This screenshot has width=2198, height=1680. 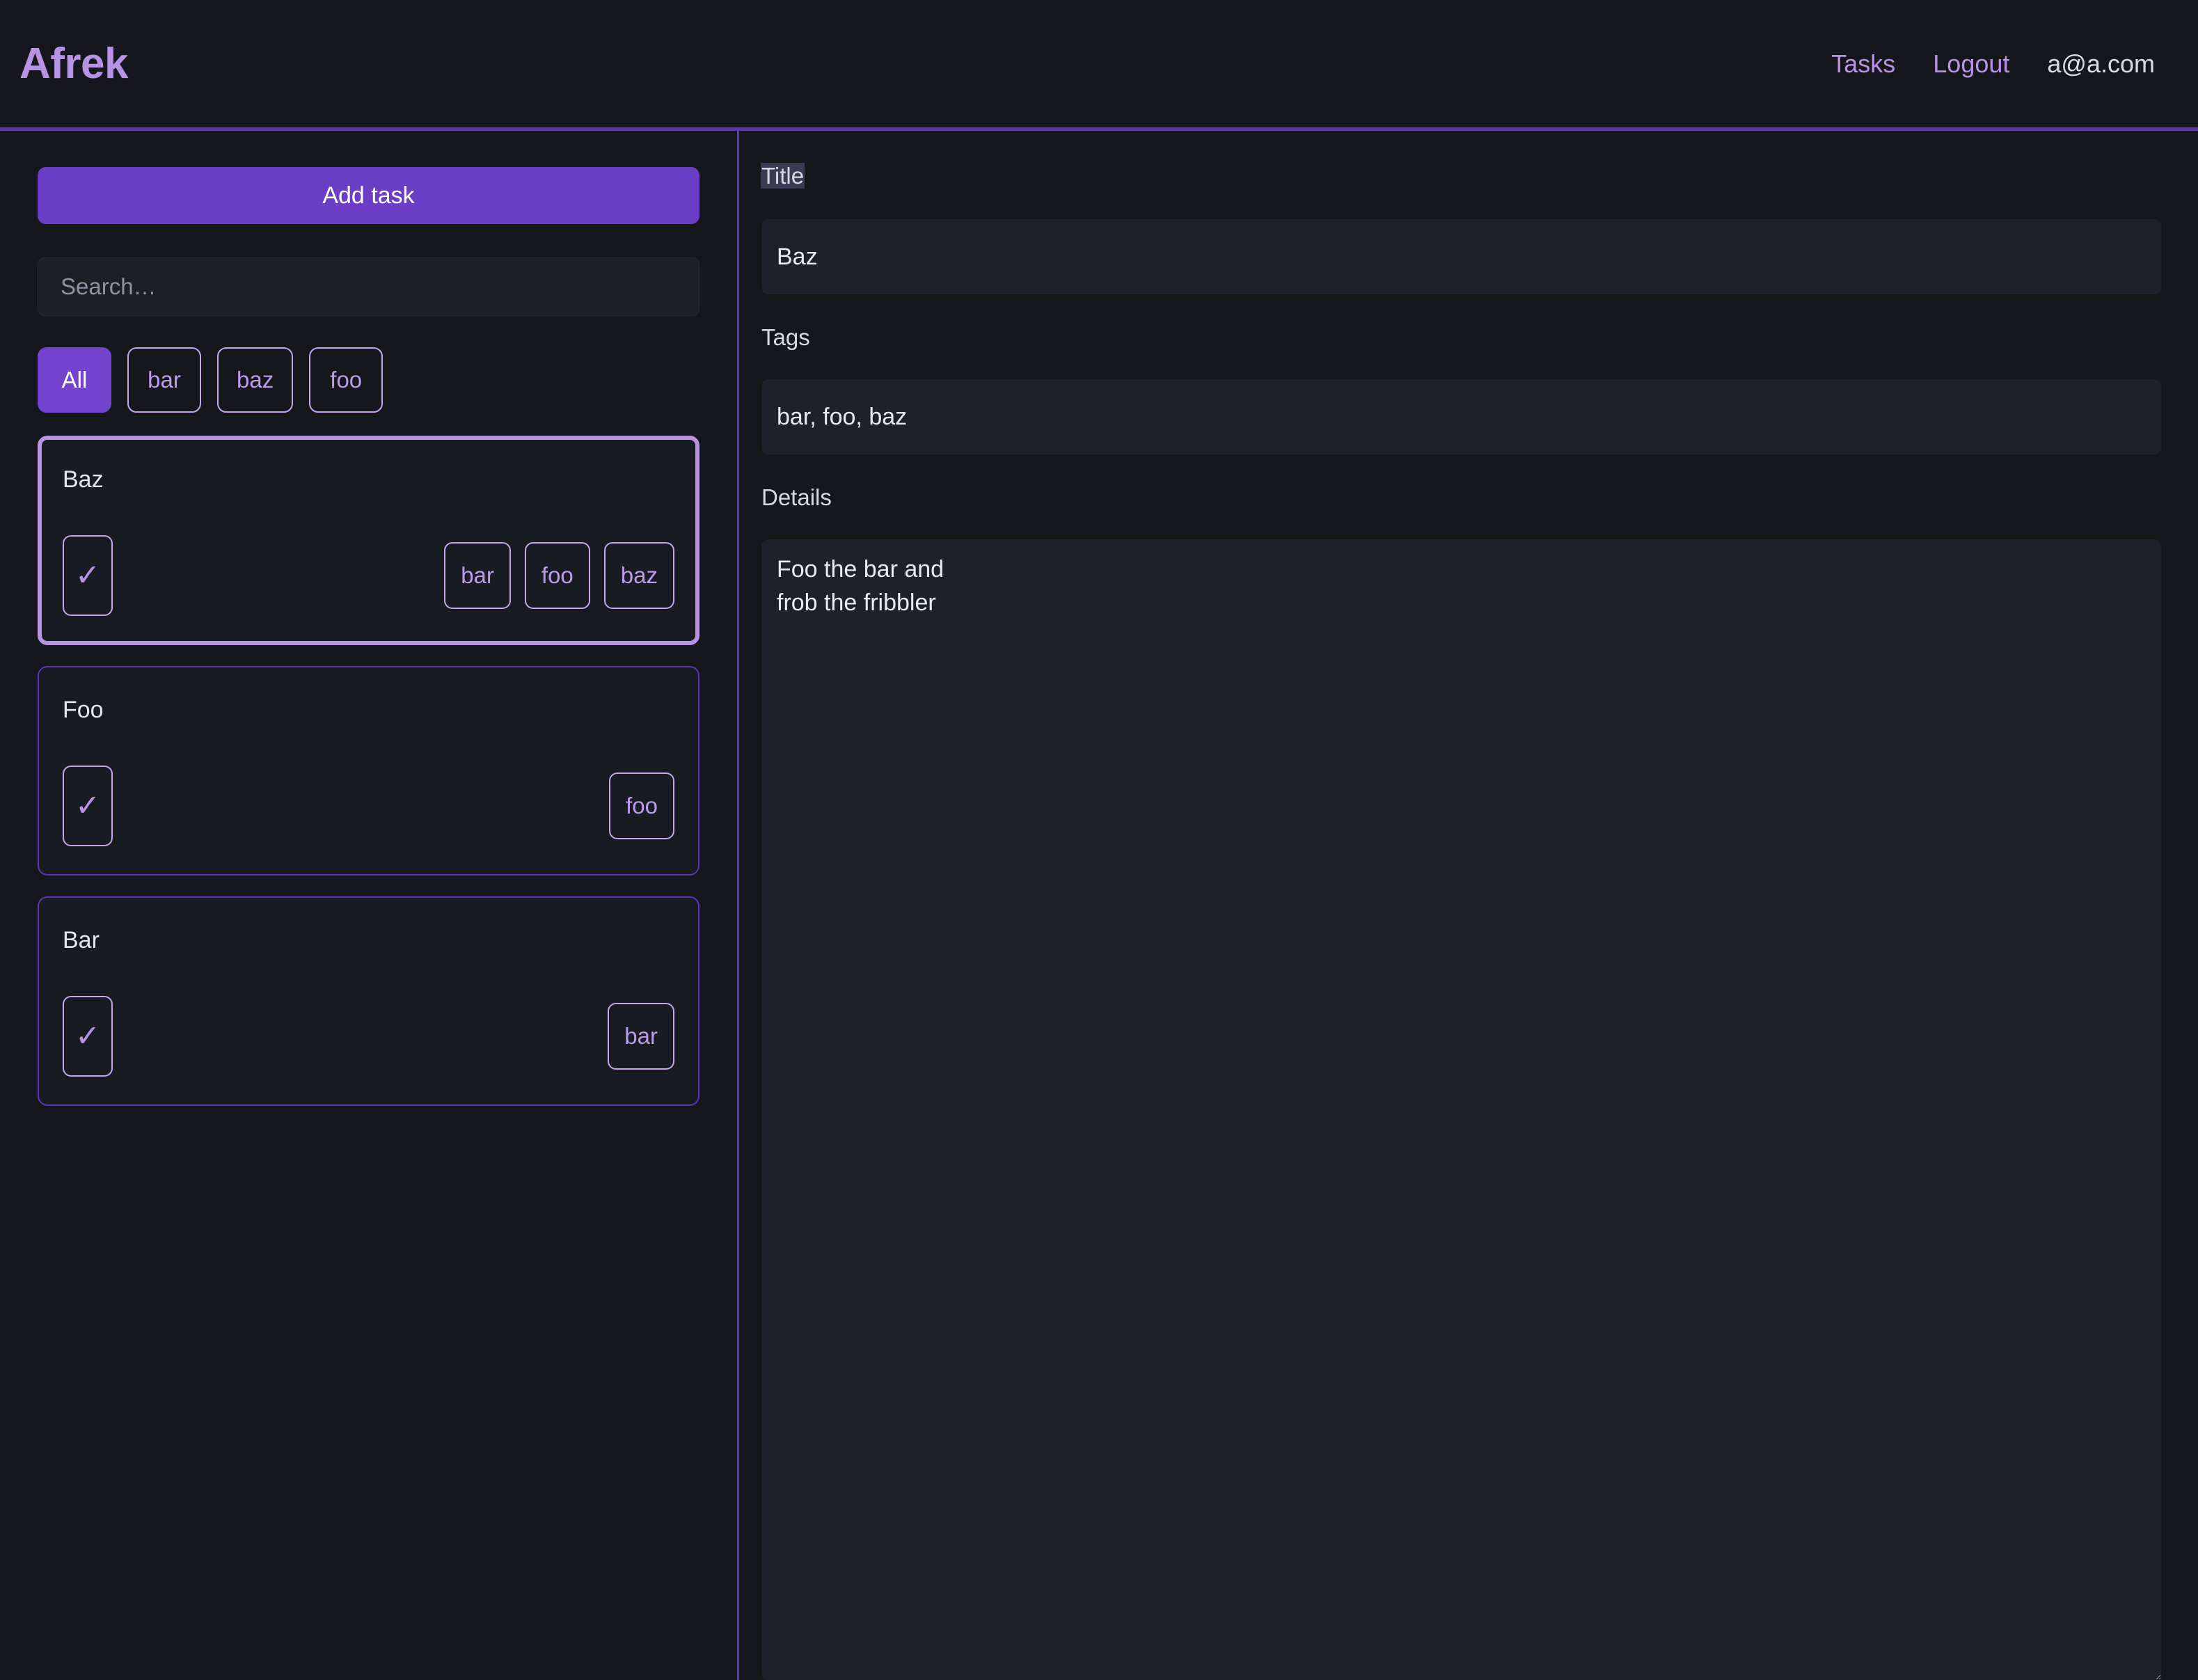 What do you see at coordinates (74, 63) in the screenshot?
I see `app-logo: Afrek` at bounding box center [74, 63].